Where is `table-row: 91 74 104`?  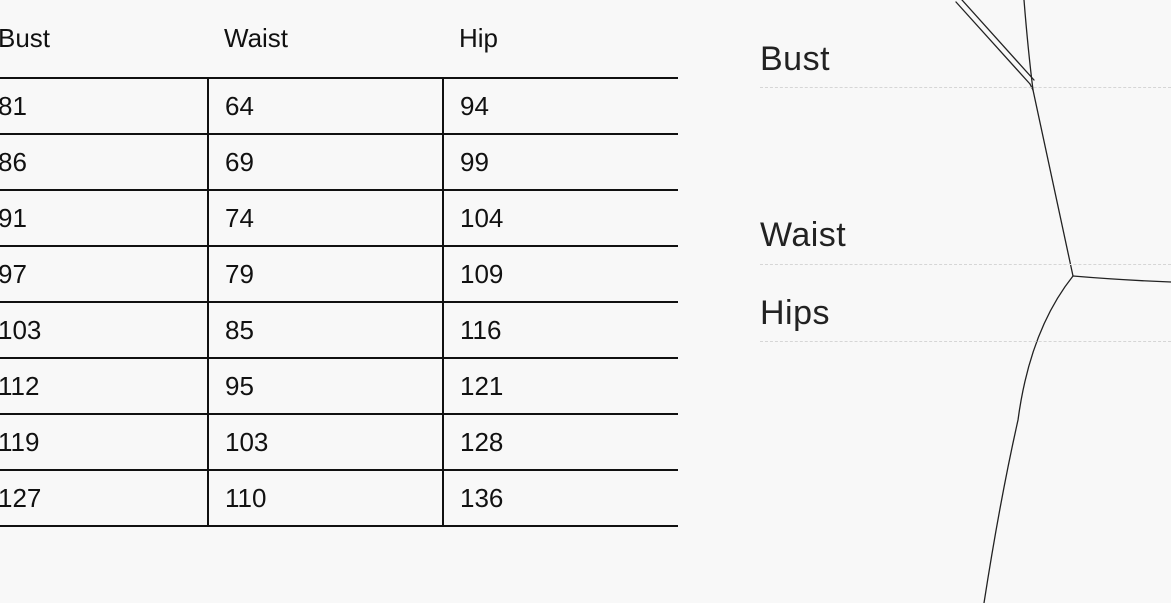 table-row: 91 74 104 is located at coordinates (339, 218).